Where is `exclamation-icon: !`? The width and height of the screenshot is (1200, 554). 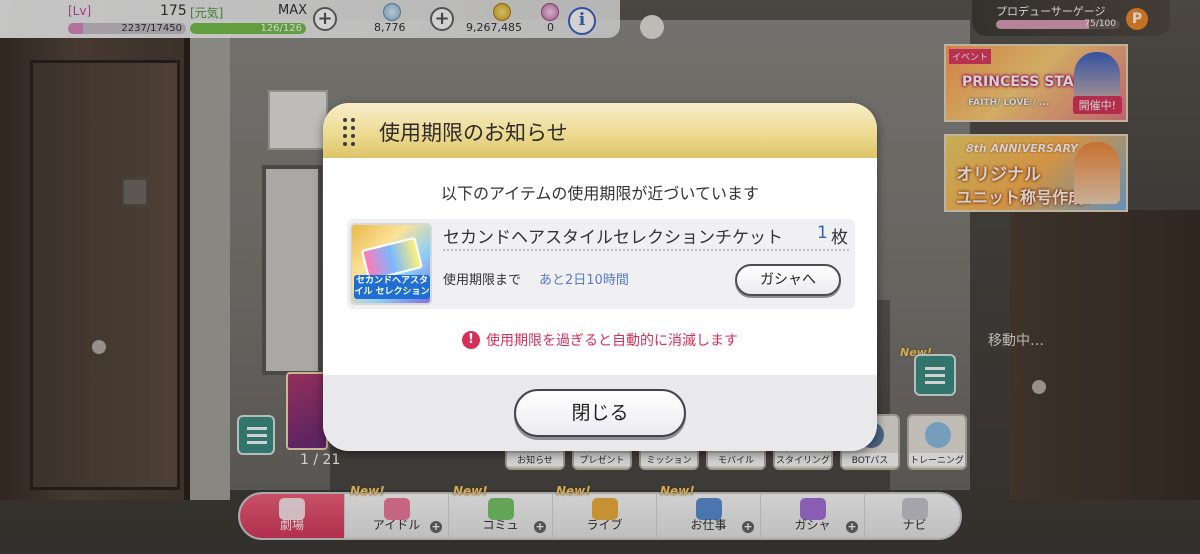
exclamation-icon: ! is located at coordinates (471, 340).